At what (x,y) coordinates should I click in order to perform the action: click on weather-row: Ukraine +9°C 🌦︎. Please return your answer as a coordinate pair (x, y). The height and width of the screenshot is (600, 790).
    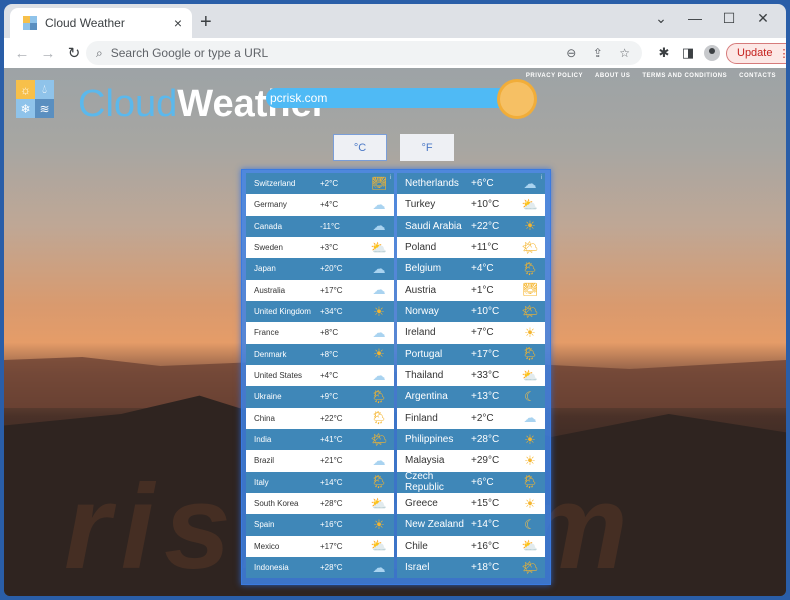
    Looking at the image, I should click on (320, 397).